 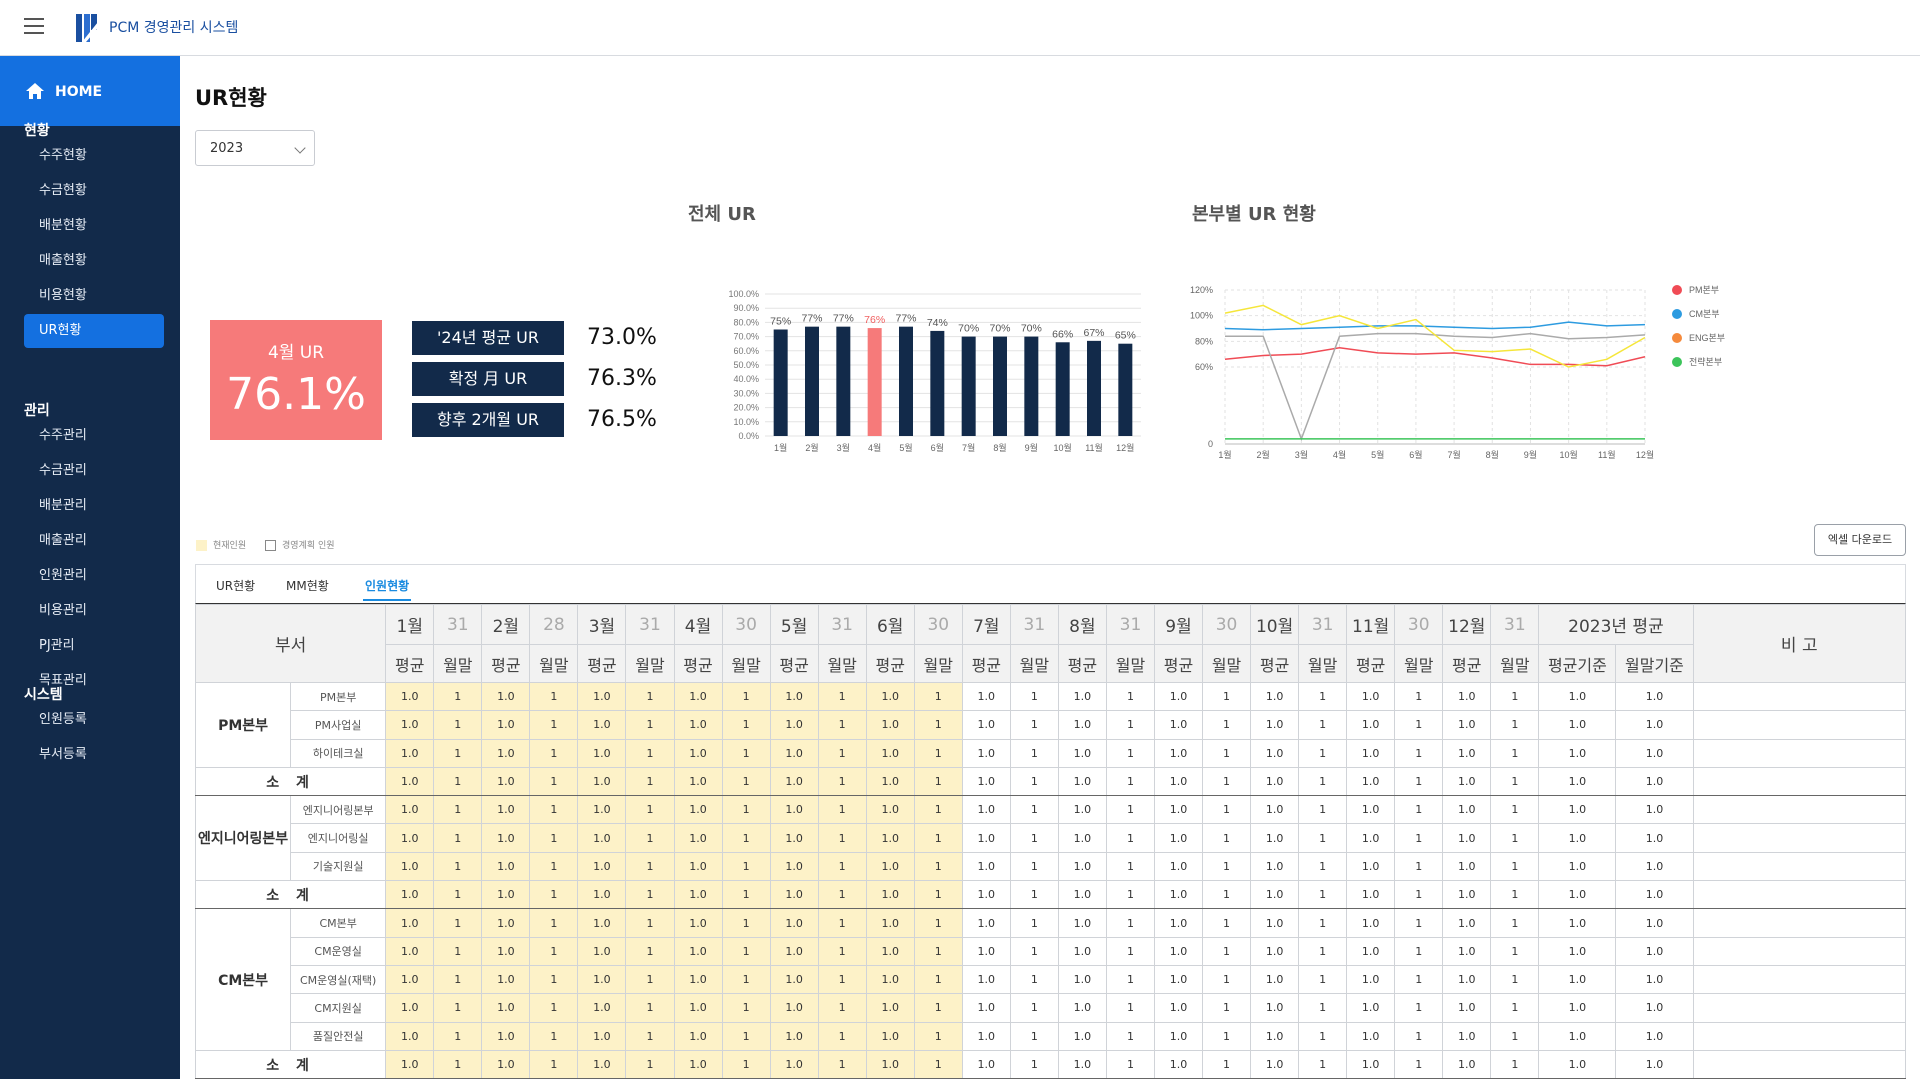 What do you see at coordinates (94, 646) in the screenshot?
I see `sidebar-item: PJ관리` at bounding box center [94, 646].